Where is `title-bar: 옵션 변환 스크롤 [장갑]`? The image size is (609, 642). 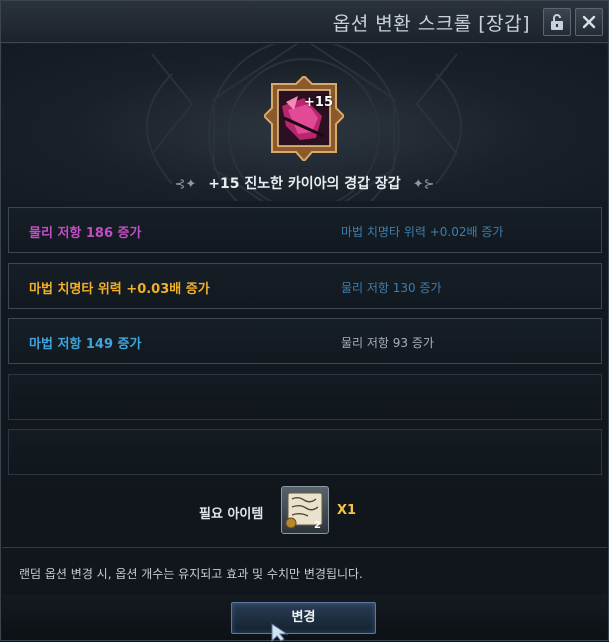
title-bar: 옵션 변환 스크롤 [장갑] is located at coordinates (304, 22).